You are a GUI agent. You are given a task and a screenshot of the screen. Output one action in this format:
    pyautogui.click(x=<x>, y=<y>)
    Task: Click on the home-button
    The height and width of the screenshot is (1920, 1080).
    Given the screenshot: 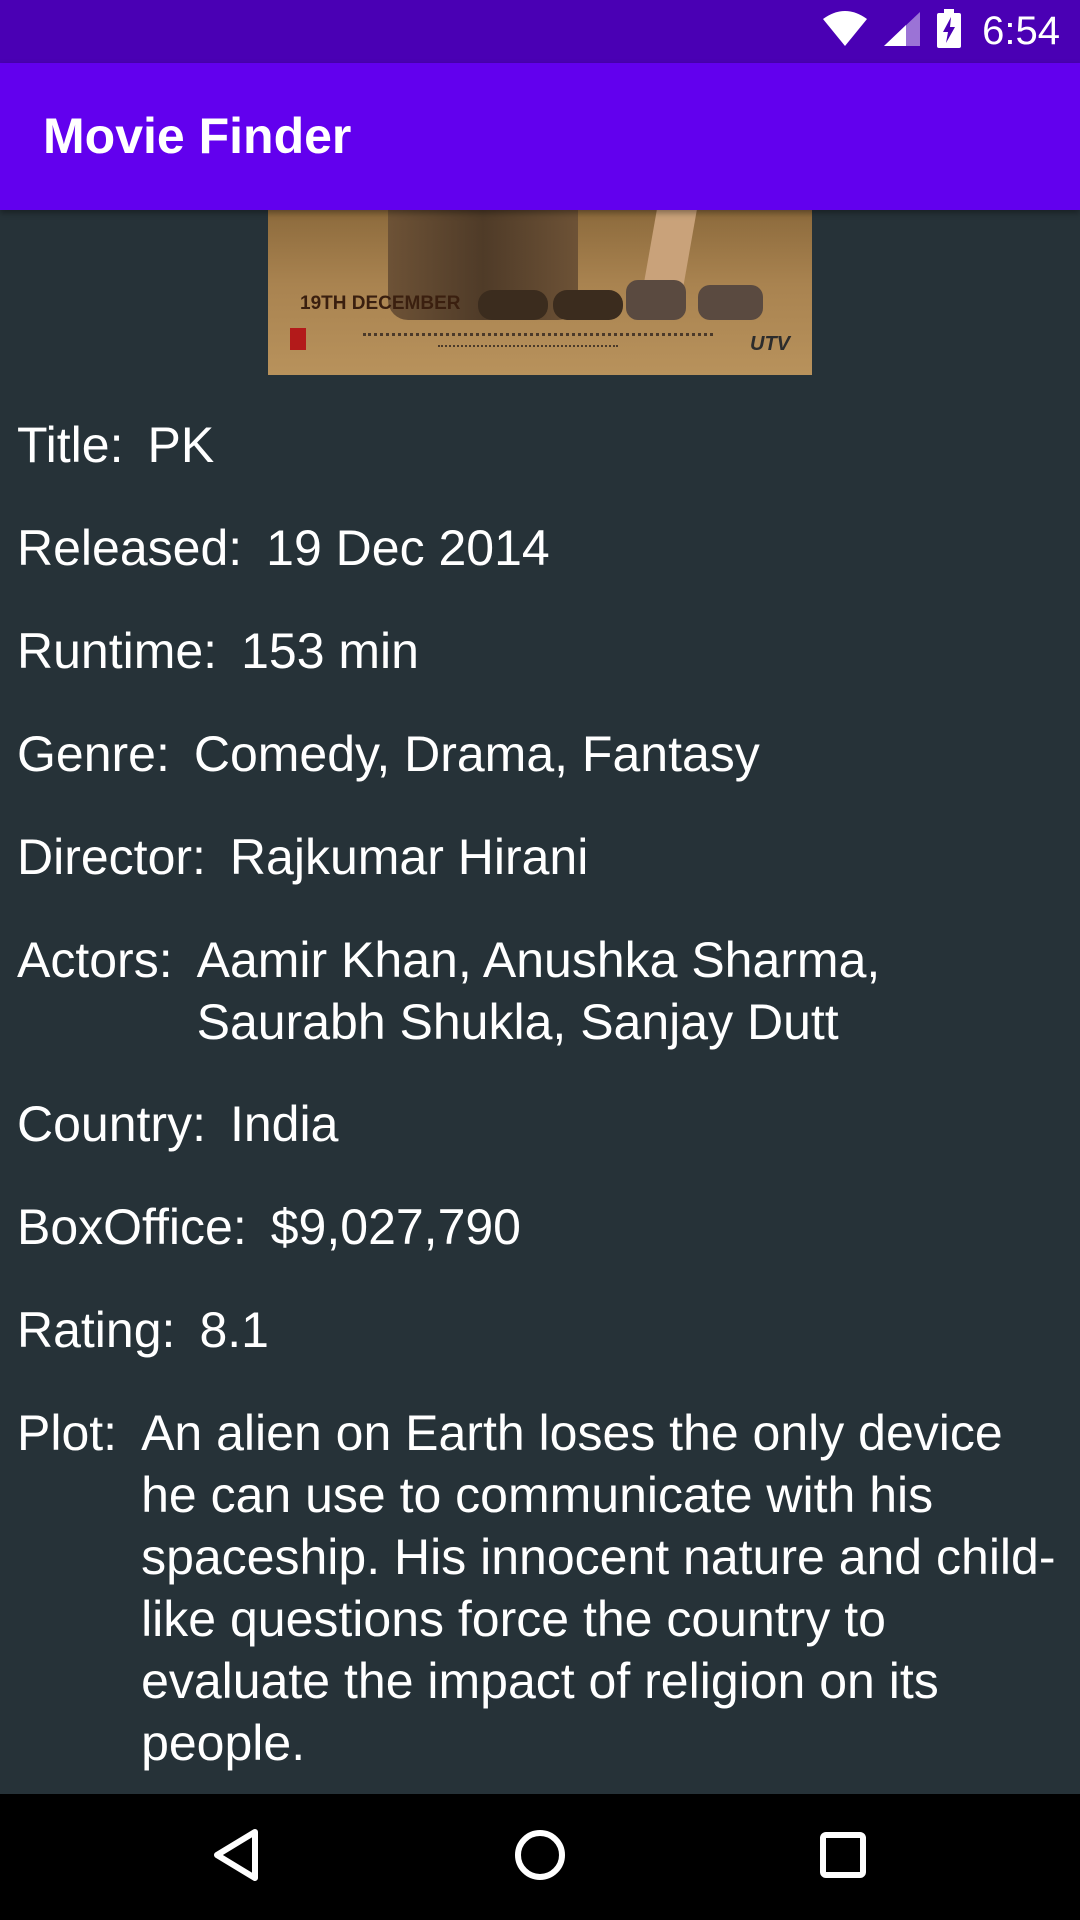 What is the action you would take?
    pyautogui.click(x=540, y=1857)
    